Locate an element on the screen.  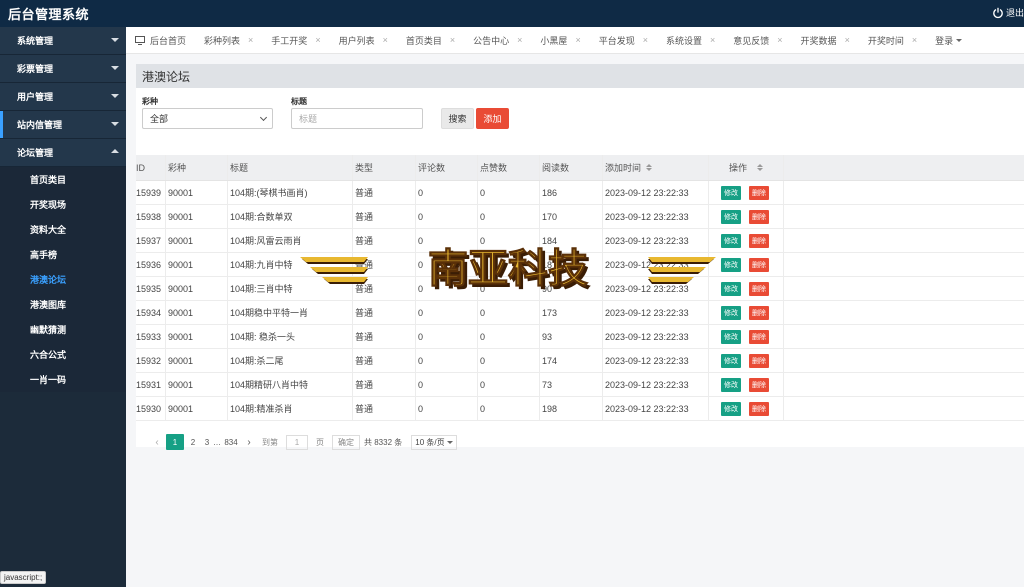
sidebar-item-experts: 高手榜 is located at coordinates (63, 254).